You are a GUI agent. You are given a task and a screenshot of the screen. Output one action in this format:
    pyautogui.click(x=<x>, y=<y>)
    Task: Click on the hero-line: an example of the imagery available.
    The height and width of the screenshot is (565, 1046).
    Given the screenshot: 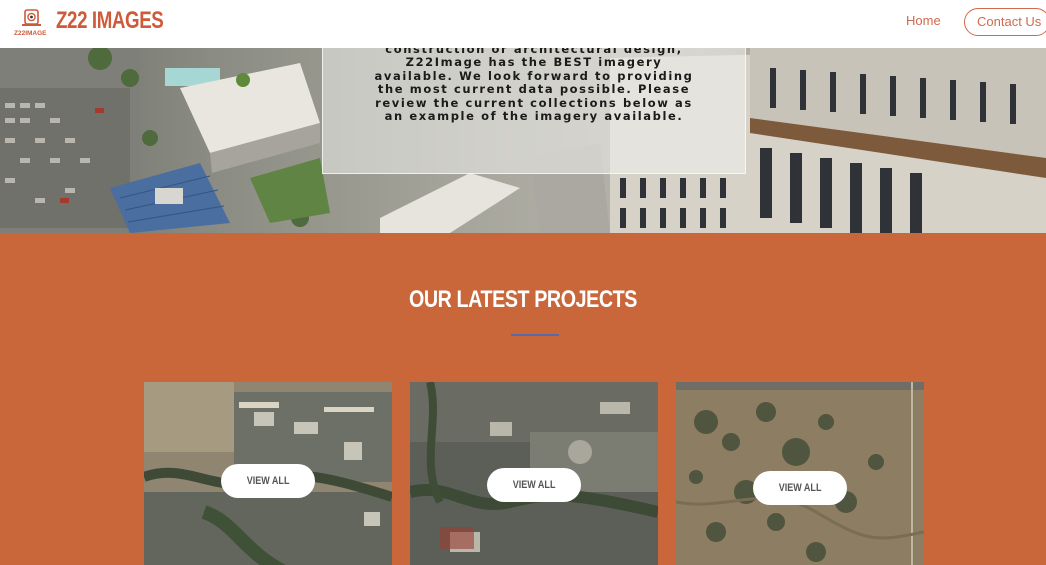 What is the action you would take?
    pyautogui.click(x=534, y=116)
    